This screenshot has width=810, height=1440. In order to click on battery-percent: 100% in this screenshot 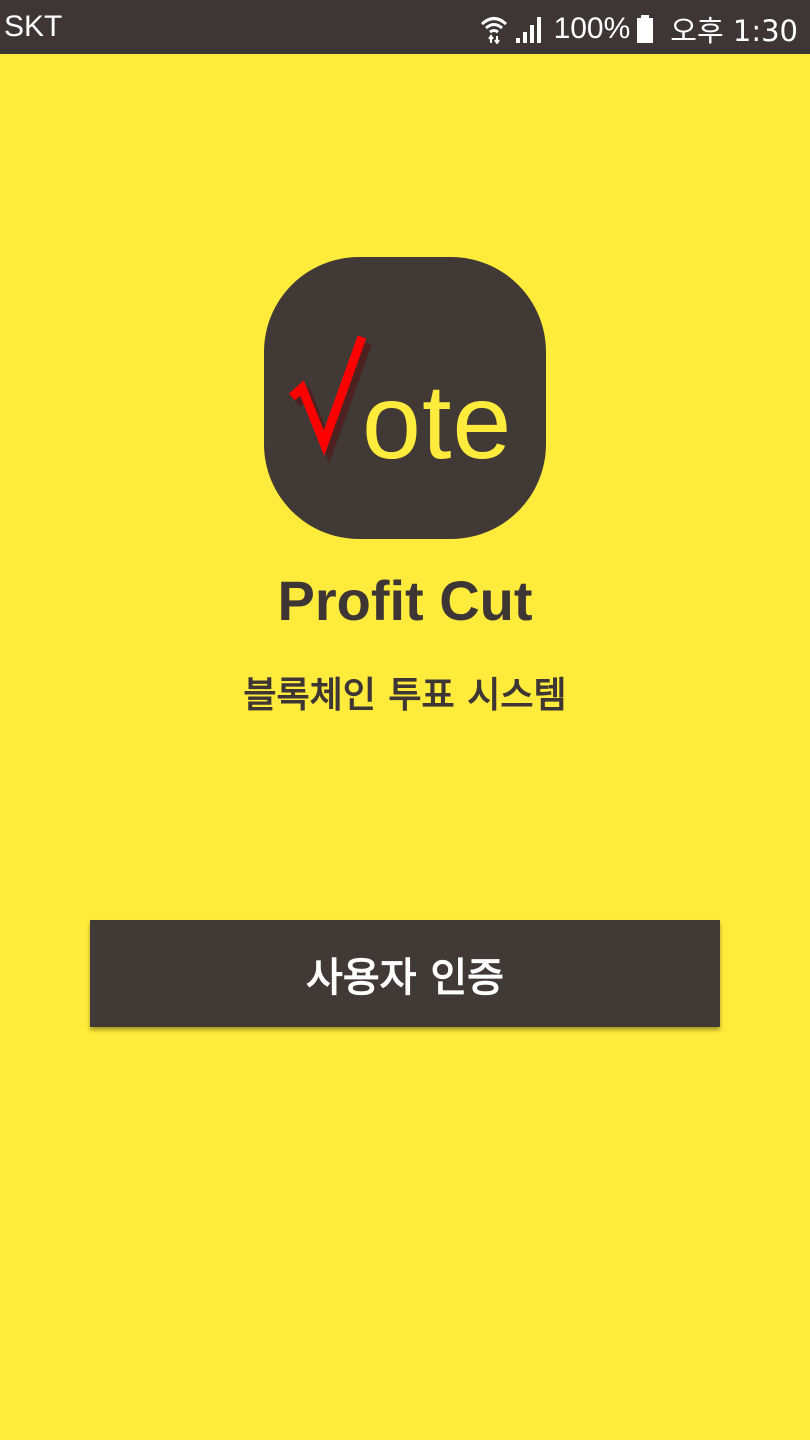, I will do `click(592, 28)`.